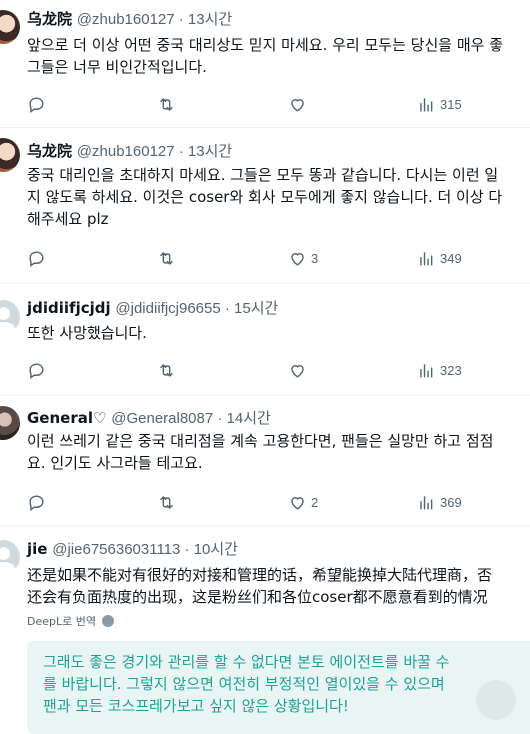  What do you see at coordinates (244, 684) in the screenshot?
I see `translation-line: 를 바랍니다. 그렇지 않으면 여전히 부정적인 열이있을 수 있으며` at bounding box center [244, 684].